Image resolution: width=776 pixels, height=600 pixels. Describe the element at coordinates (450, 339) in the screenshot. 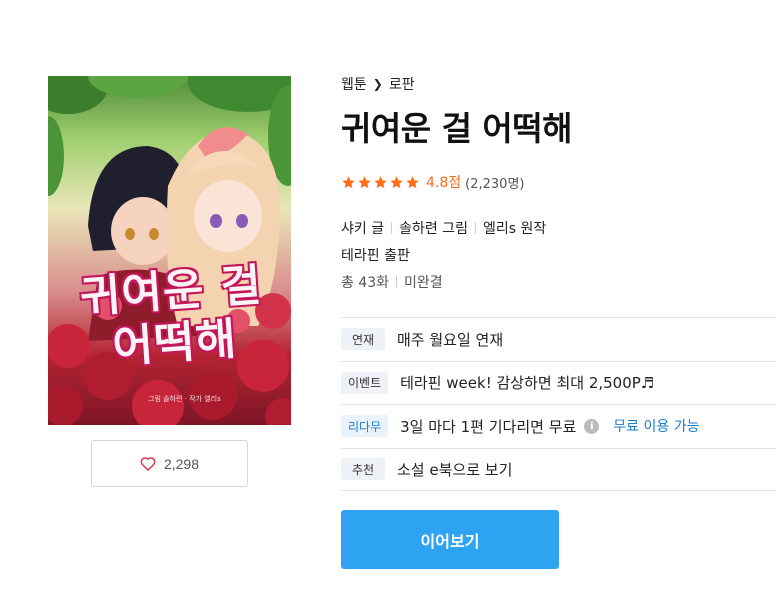

I see `schedule-text: 매주 월요일 연재` at that location.